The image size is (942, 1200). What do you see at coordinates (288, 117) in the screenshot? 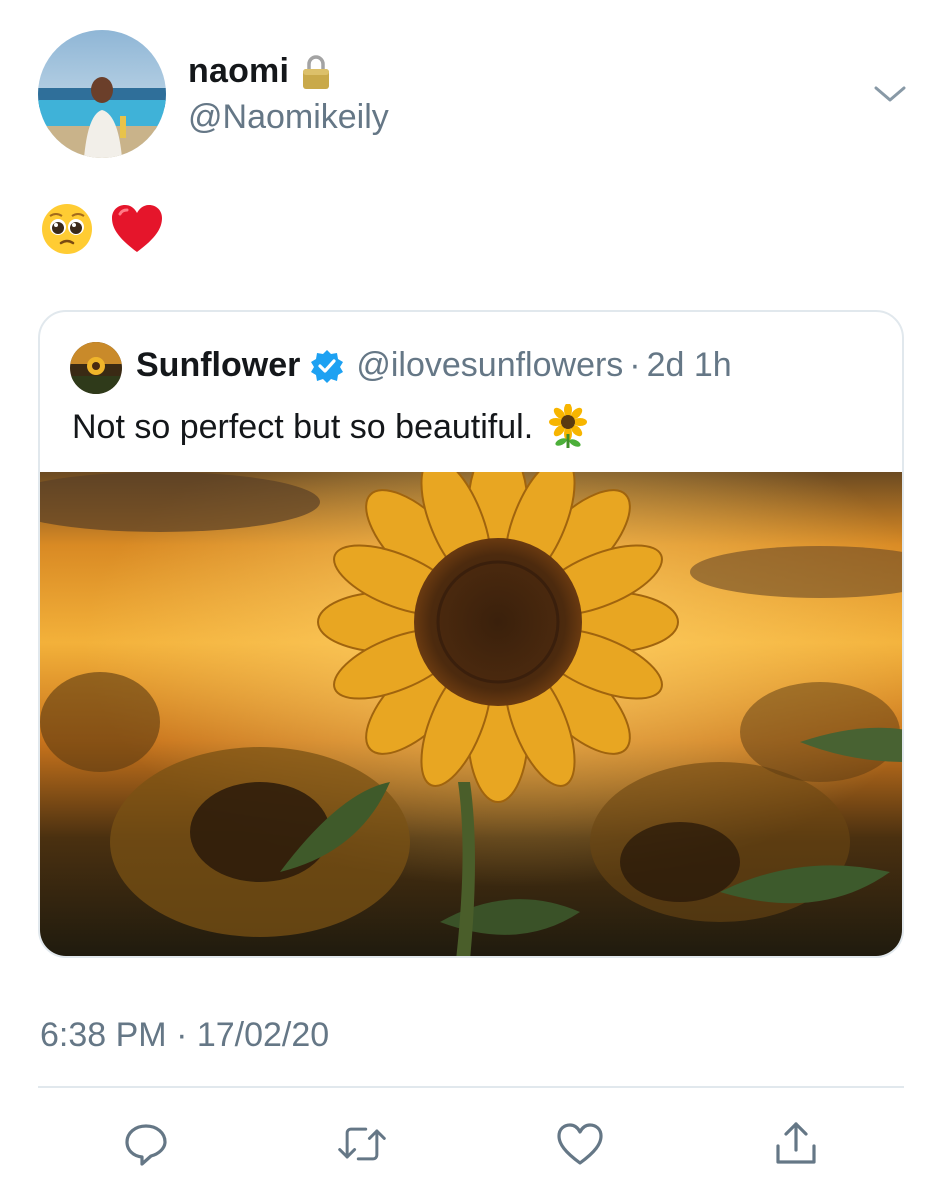
I see `author-handle: @Naomikeily` at bounding box center [288, 117].